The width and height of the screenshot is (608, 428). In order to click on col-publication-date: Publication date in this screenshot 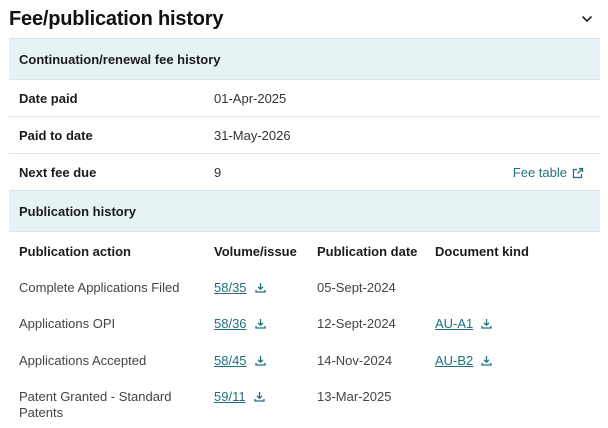, I will do `click(367, 251)`.